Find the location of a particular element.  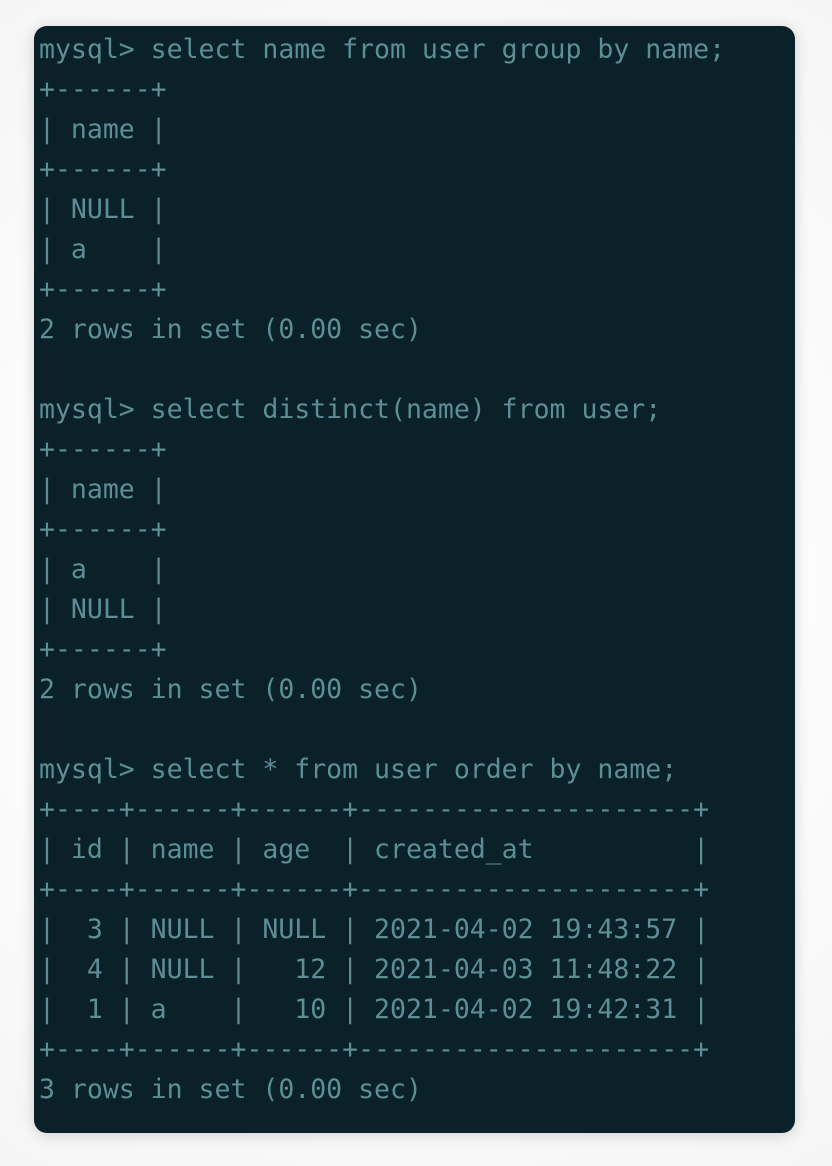

terminal-line: | id | name | age | created_at | is located at coordinates (374, 849).